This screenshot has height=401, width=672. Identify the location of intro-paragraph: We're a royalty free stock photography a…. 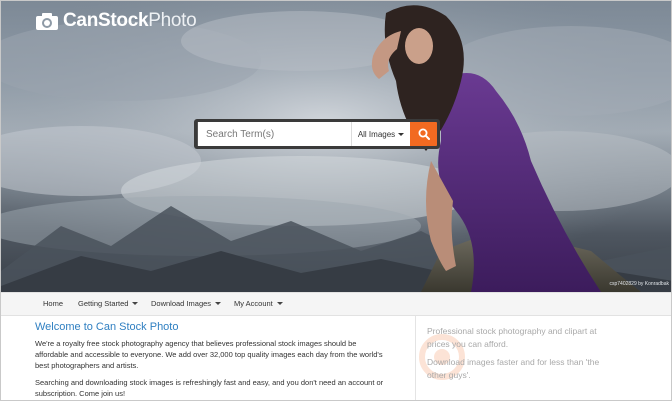
(209, 355).